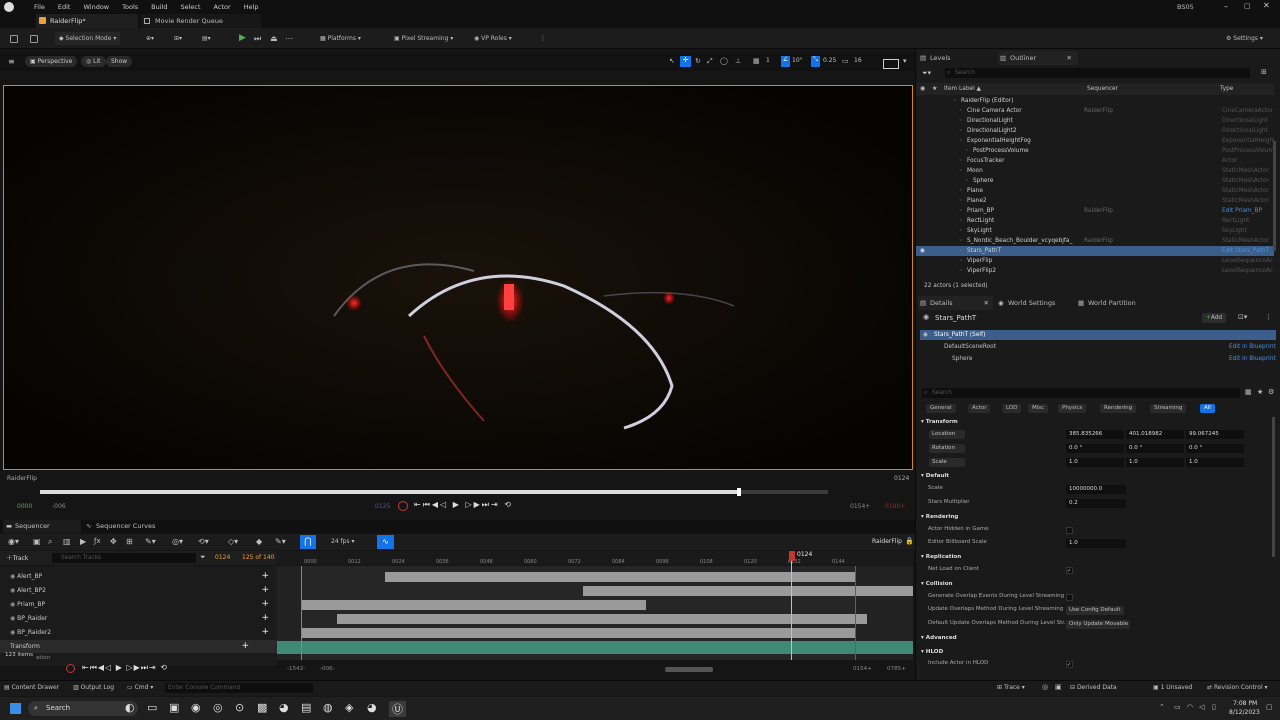 This screenshot has height=720, width=1280. Describe the element at coordinates (93, 687) in the screenshot. I see `output-log-button: ▥ Output Log` at that location.